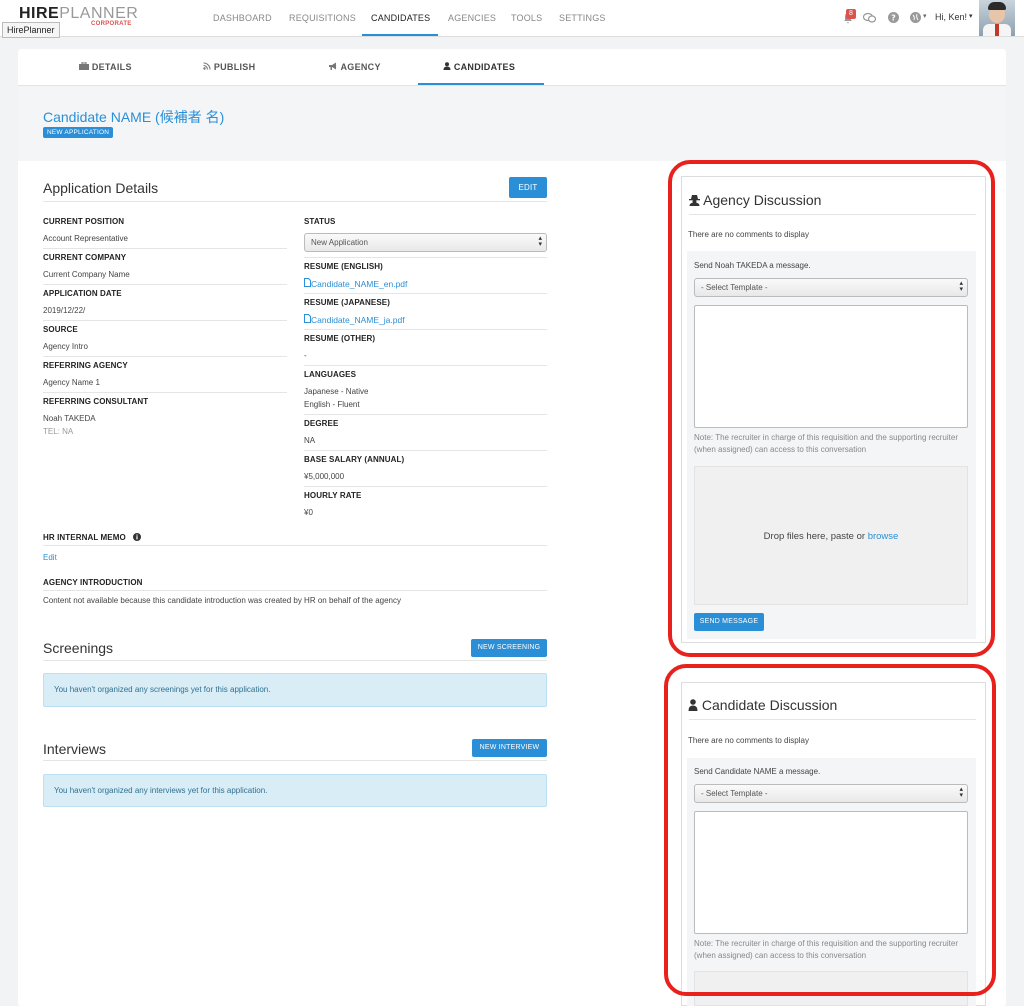 The image size is (1024, 1006). I want to click on screenings-title: Screenings, so click(78, 648).